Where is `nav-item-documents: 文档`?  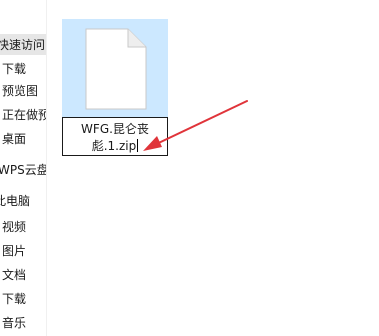
nav-item-documents: 文档 is located at coordinates (14, 275).